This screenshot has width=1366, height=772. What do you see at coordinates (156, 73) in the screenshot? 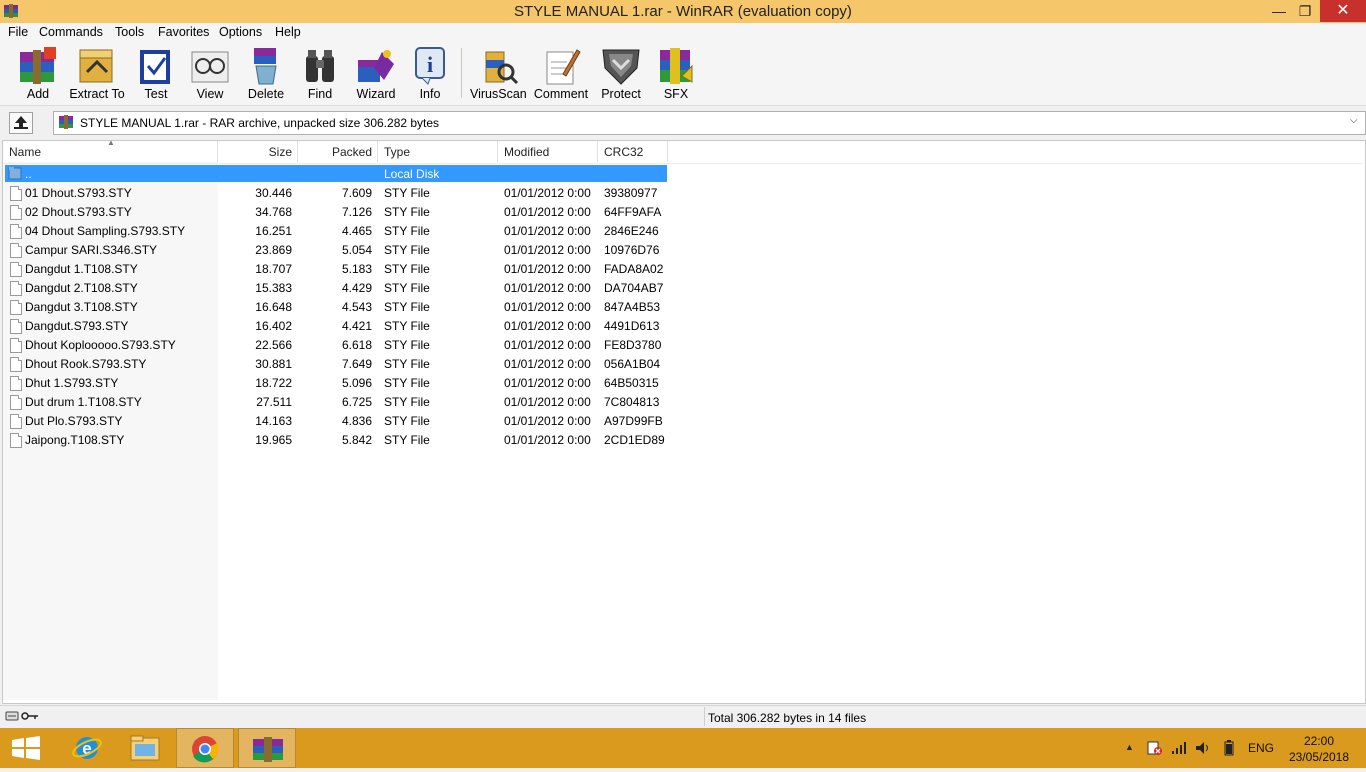
I see `test-button: Test` at bounding box center [156, 73].